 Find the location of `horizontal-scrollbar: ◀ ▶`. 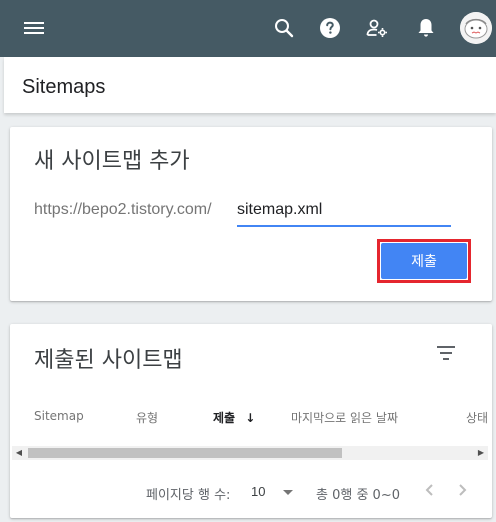

horizontal-scrollbar: ◀ ▶ is located at coordinates (250, 453).